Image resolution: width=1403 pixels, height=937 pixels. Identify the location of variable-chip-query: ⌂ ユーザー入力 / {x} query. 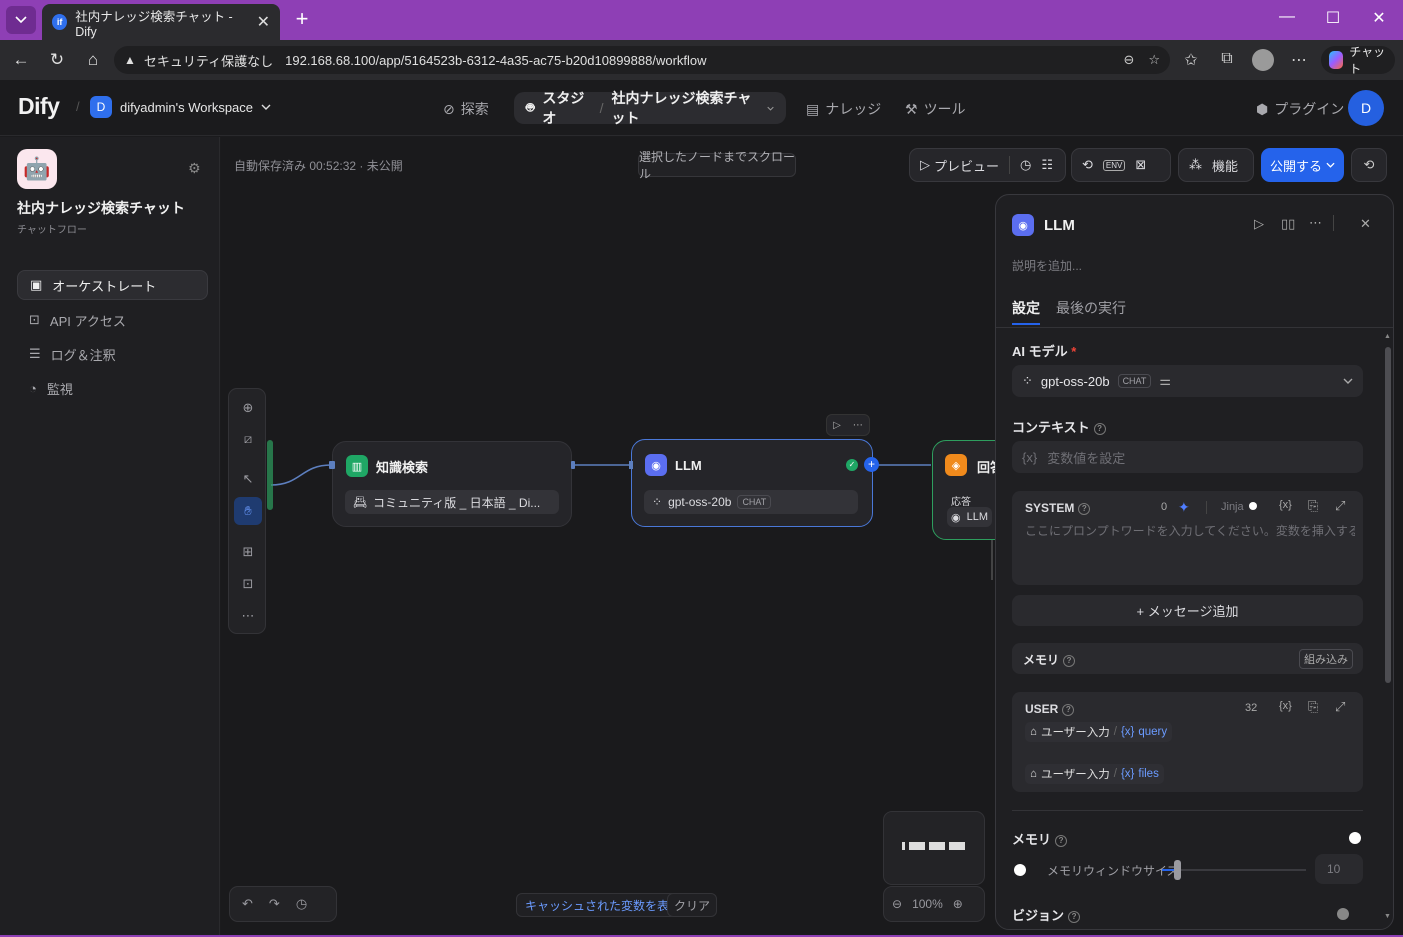
(1099, 732).